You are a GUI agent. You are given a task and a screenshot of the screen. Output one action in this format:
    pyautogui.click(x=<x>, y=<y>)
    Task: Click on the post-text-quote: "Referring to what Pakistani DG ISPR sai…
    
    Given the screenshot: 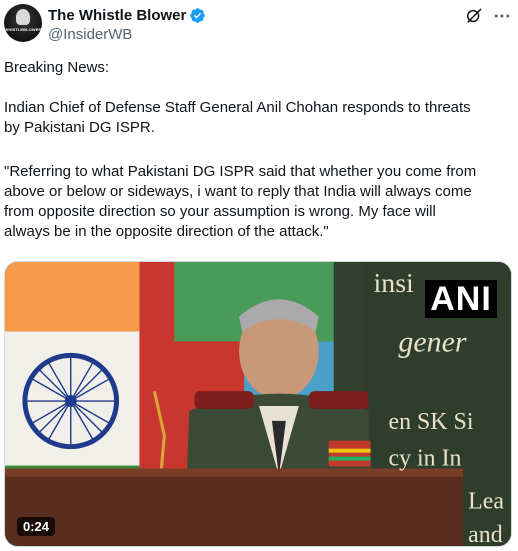 What is the action you would take?
    pyautogui.click(x=240, y=201)
    